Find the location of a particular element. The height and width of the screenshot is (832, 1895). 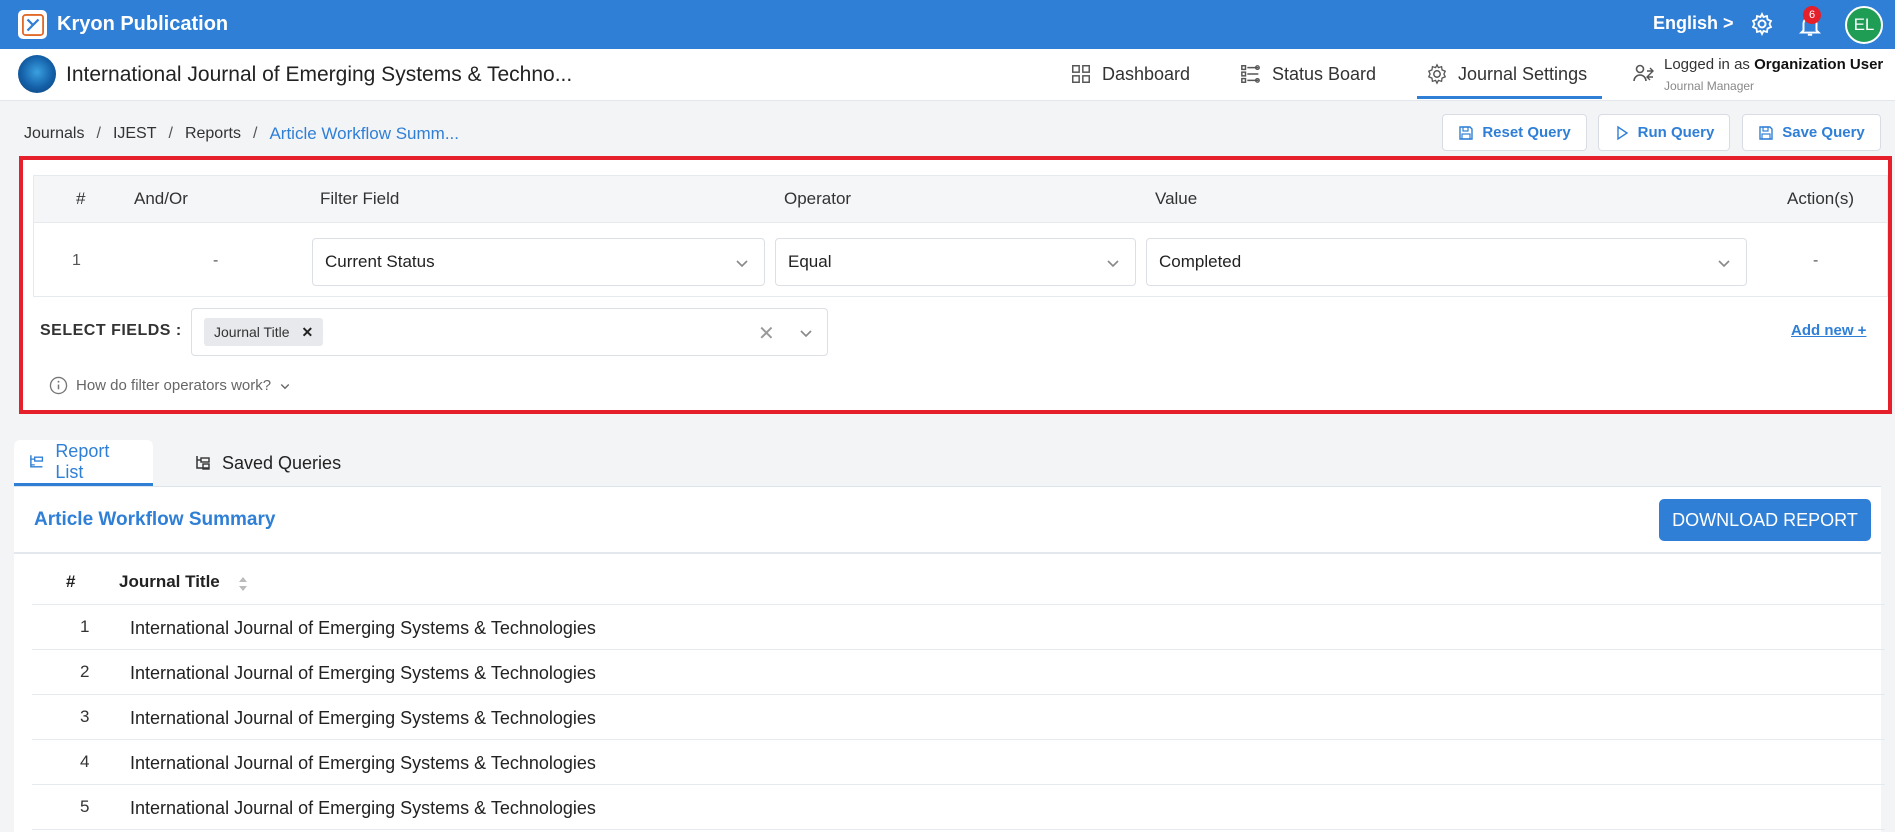

operator-dropdown: Equal is located at coordinates (955, 262).